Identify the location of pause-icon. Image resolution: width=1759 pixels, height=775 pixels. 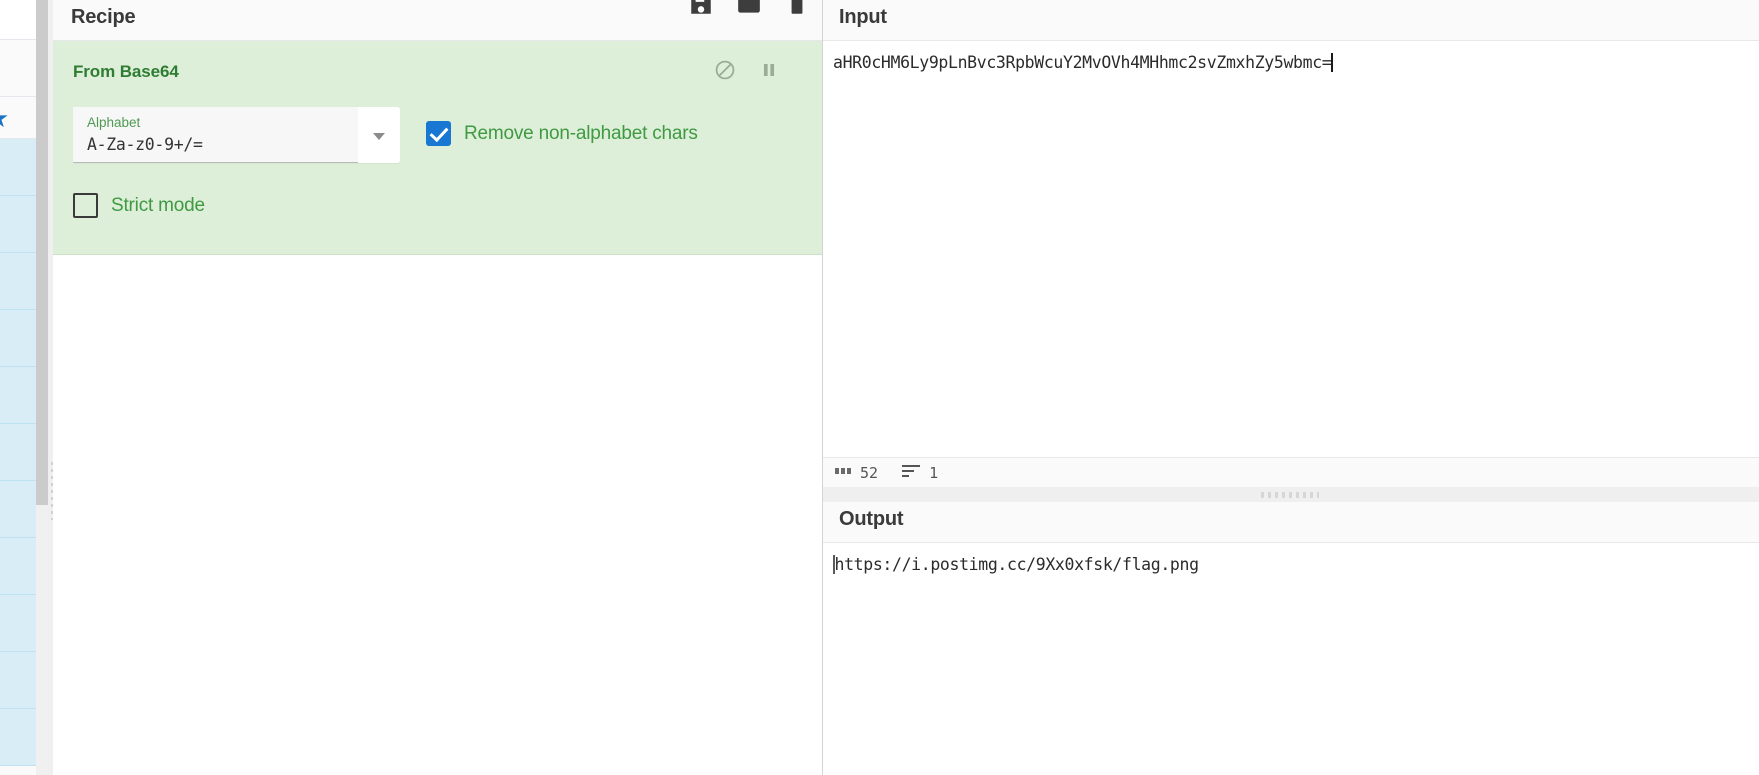
(769, 70).